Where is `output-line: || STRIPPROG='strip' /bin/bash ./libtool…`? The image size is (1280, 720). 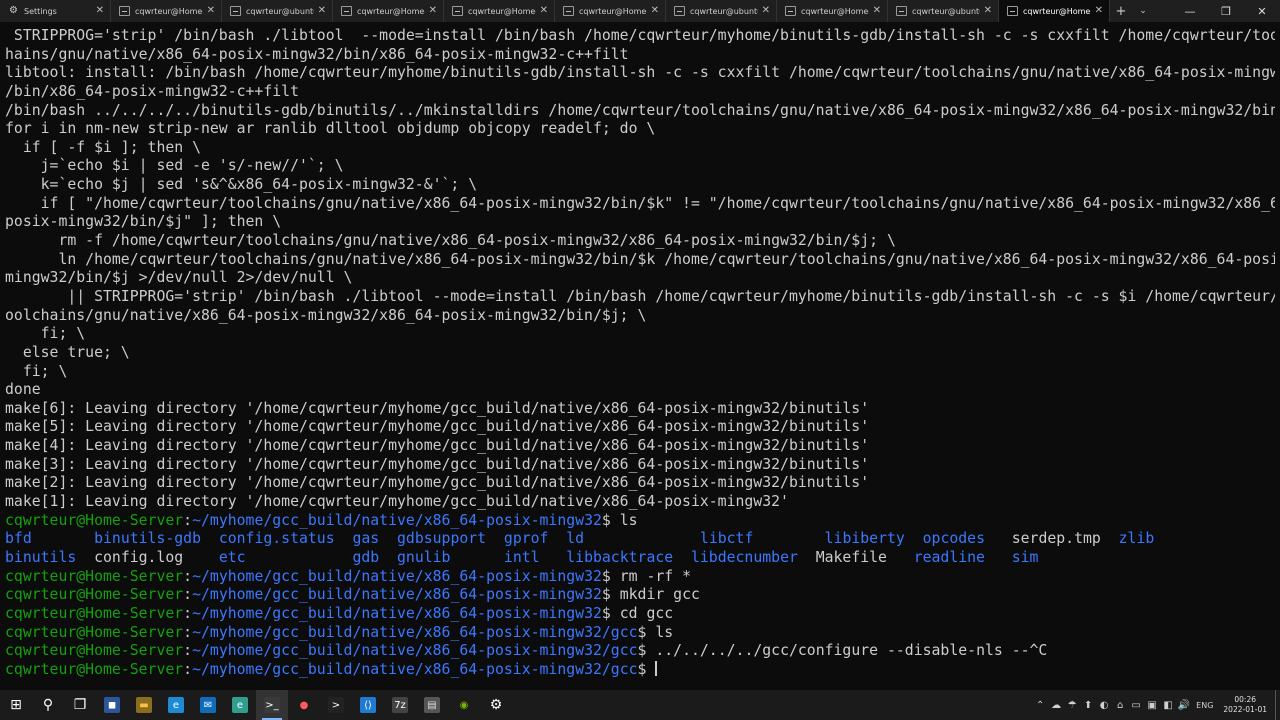 output-line: || STRIPPROG='strip' /bin/bash ./libtool… is located at coordinates (640, 296).